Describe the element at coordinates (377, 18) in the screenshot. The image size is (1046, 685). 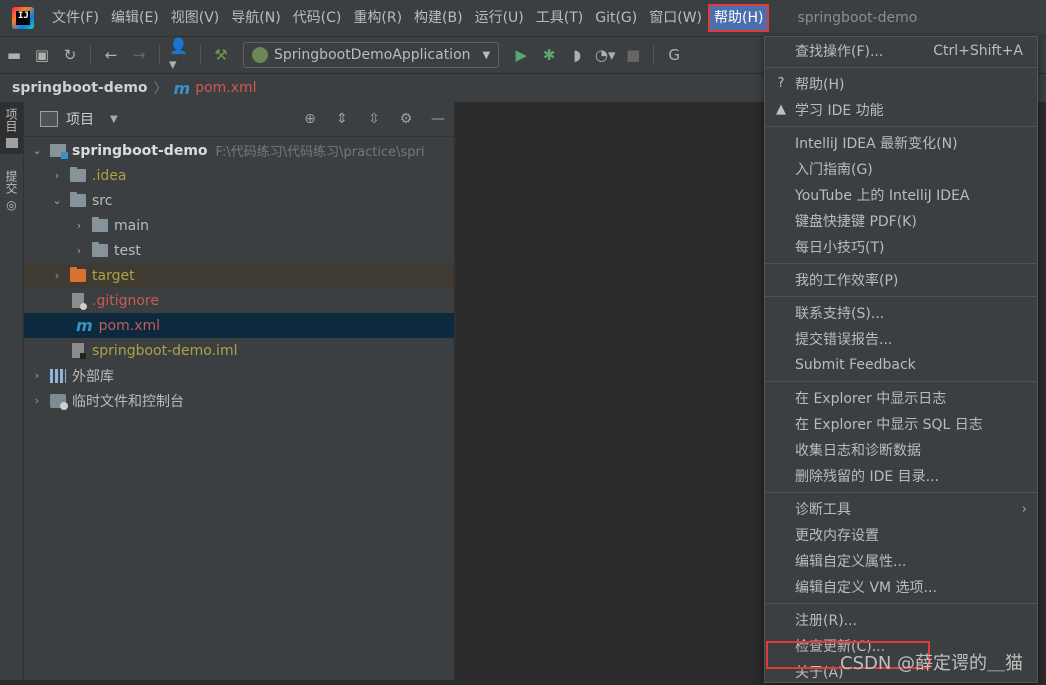
I see `menu-refactor: 重构(R)` at that location.